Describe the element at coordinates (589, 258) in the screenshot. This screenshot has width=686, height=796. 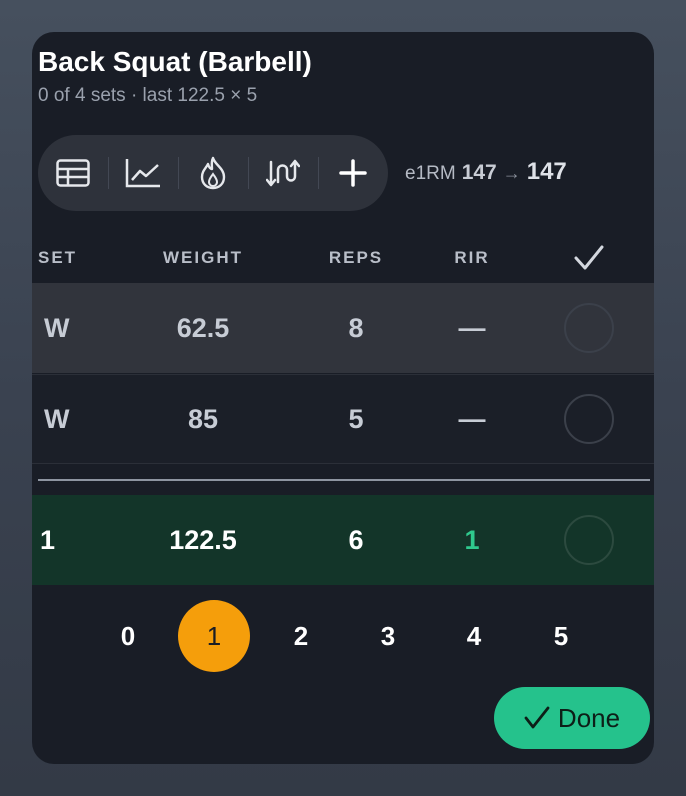
I see `header-check-icon` at that location.